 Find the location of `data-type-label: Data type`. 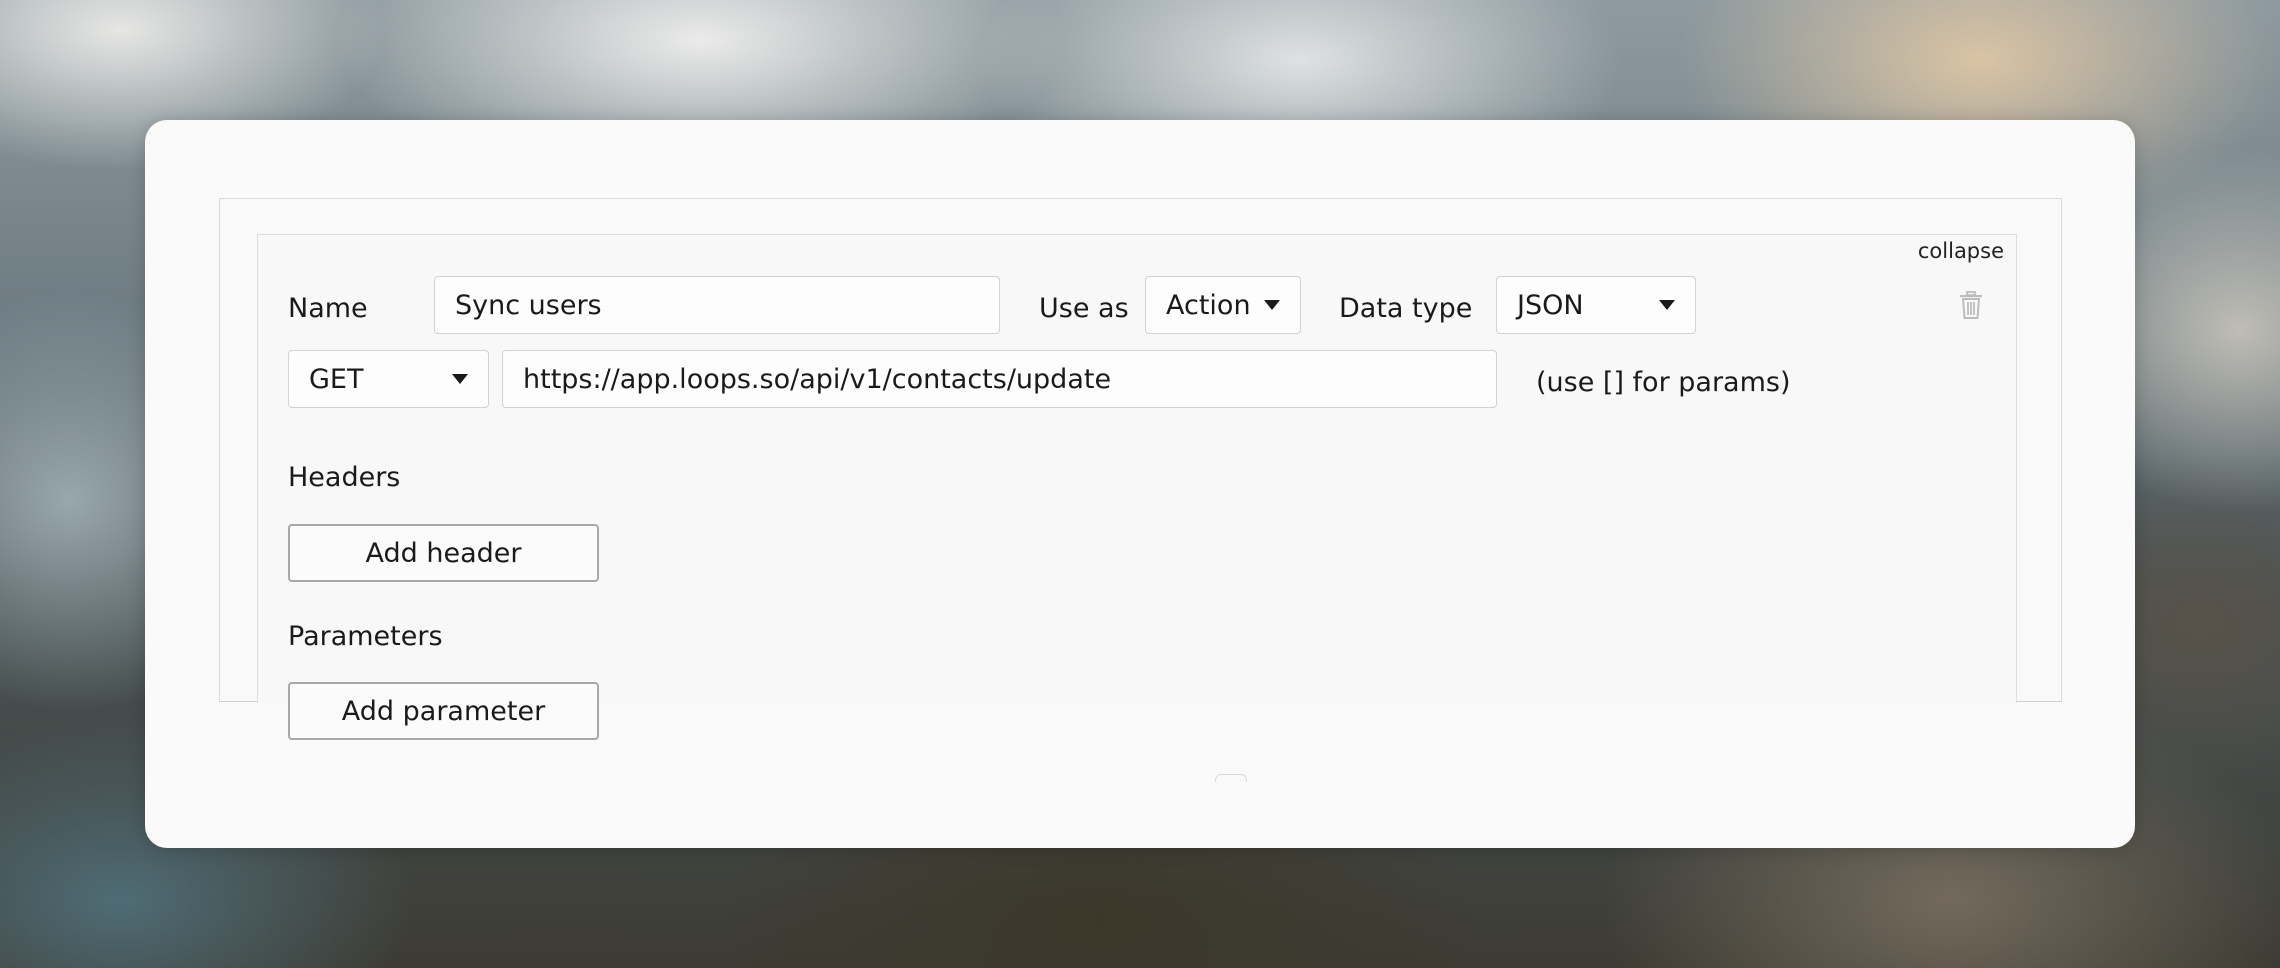

data-type-label: Data type is located at coordinates (1406, 308).